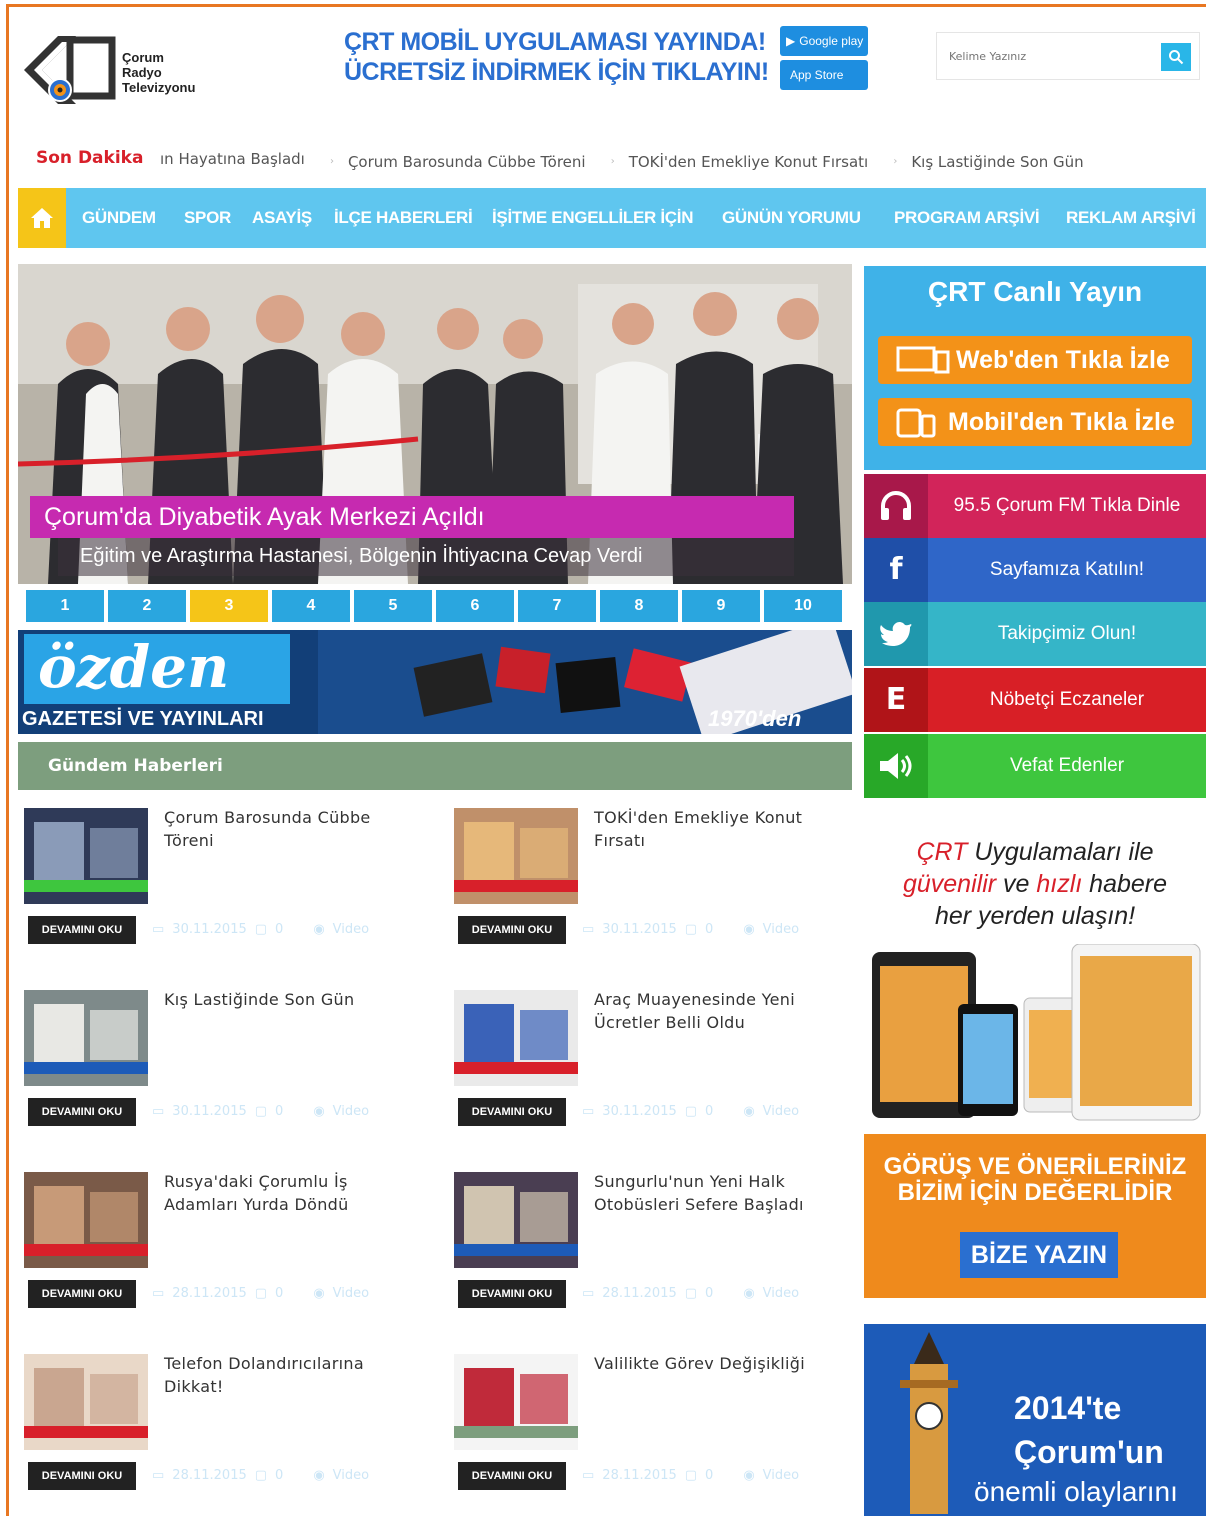 Image resolution: width=1206 pixels, height=1516 pixels. What do you see at coordinates (1046, 56) in the screenshot?
I see `search-input` at bounding box center [1046, 56].